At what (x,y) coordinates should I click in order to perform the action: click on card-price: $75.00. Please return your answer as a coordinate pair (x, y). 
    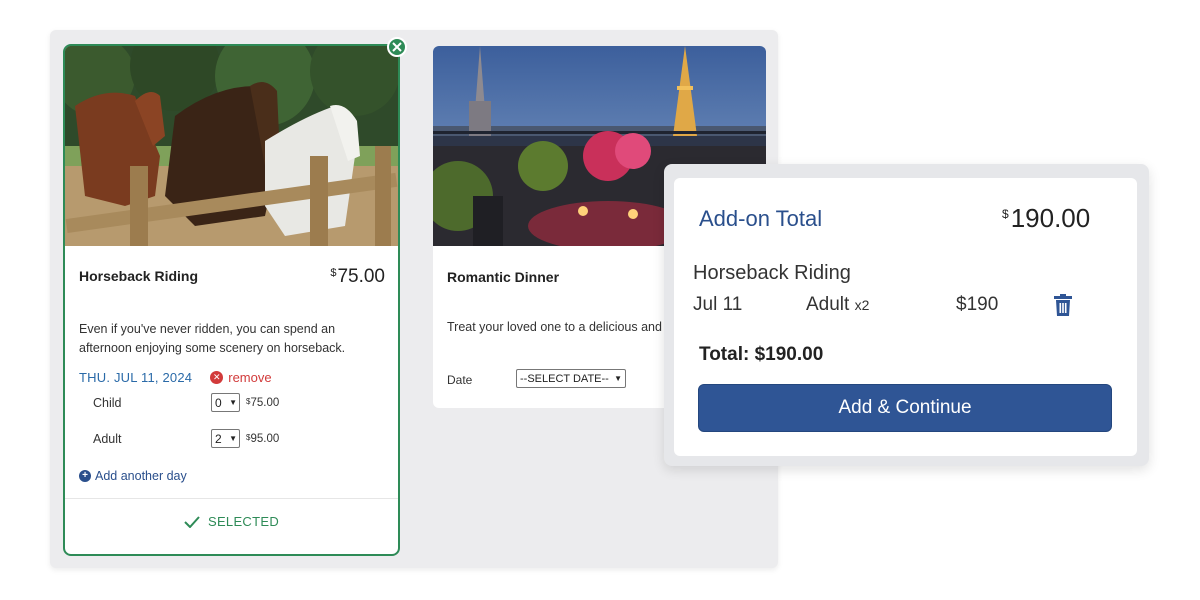
    Looking at the image, I should click on (357, 276).